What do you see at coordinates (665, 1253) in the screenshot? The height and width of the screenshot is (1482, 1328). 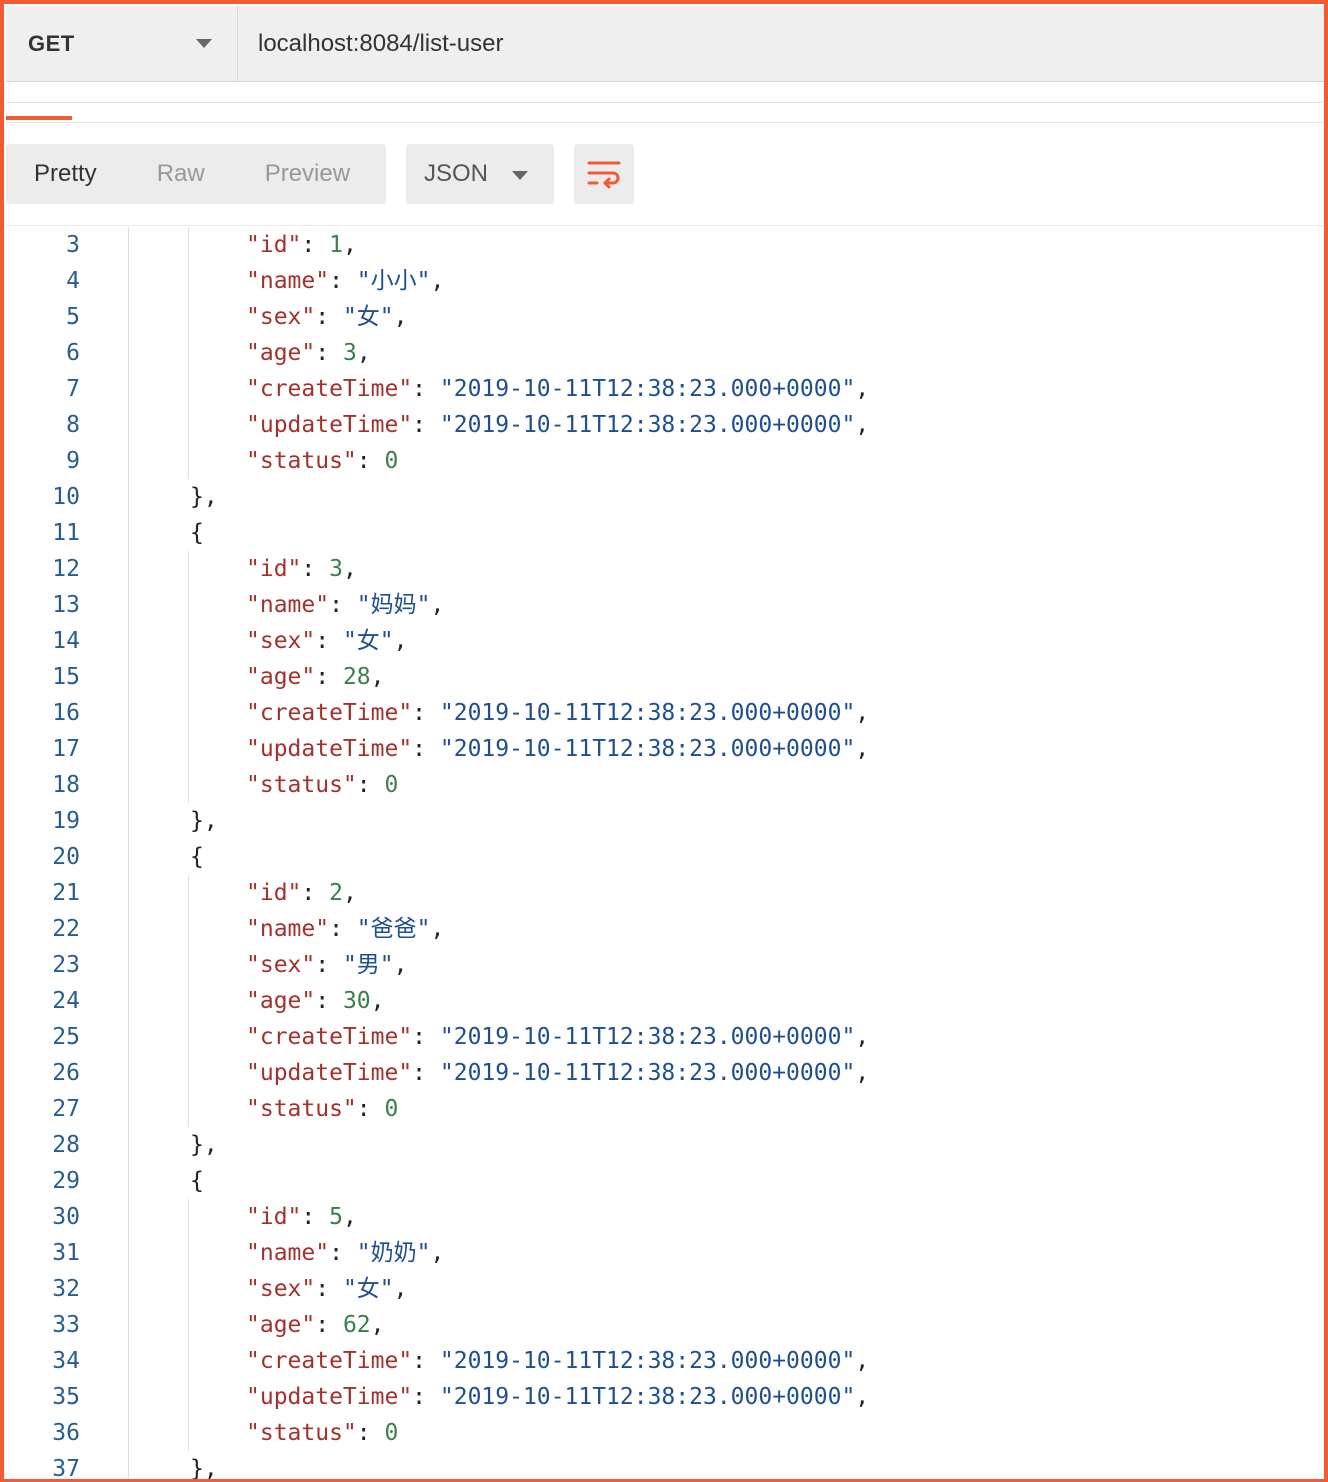 I see `code-line: 31 "name": "奶奶",` at bounding box center [665, 1253].